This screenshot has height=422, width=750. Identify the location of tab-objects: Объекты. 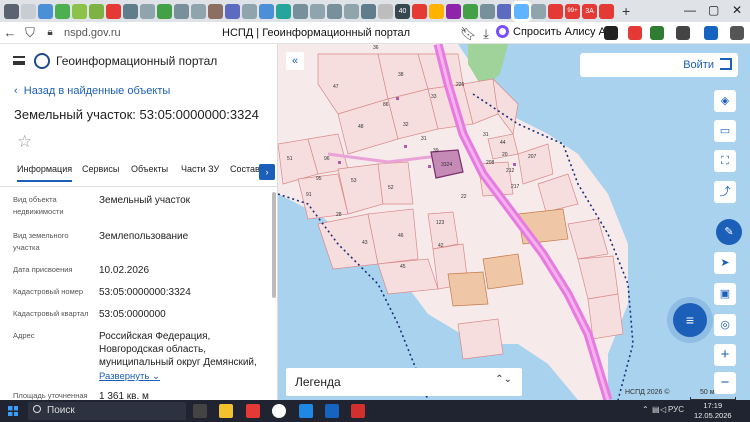
(149, 169).